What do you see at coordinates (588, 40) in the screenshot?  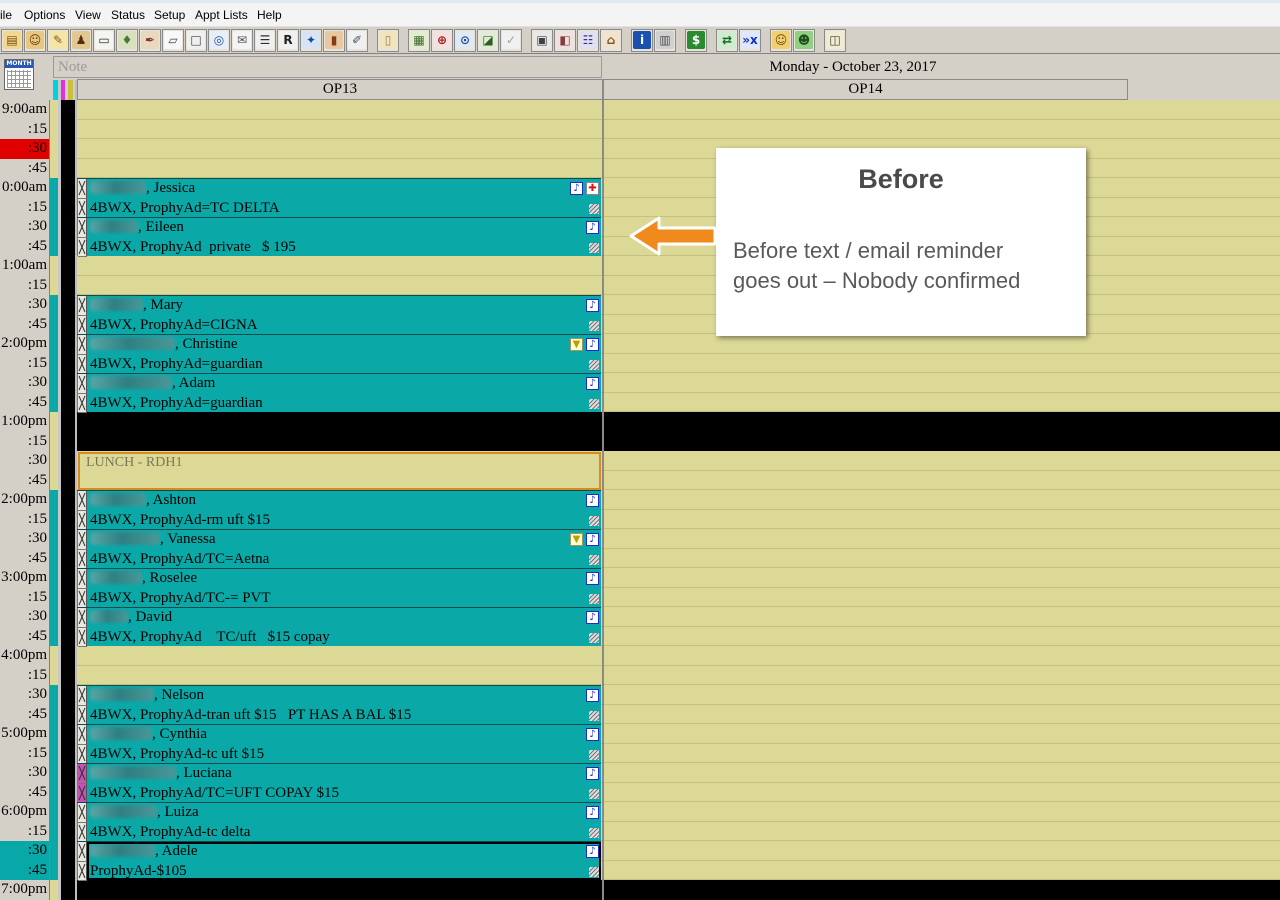 I see `contacts-button: ☷` at bounding box center [588, 40].